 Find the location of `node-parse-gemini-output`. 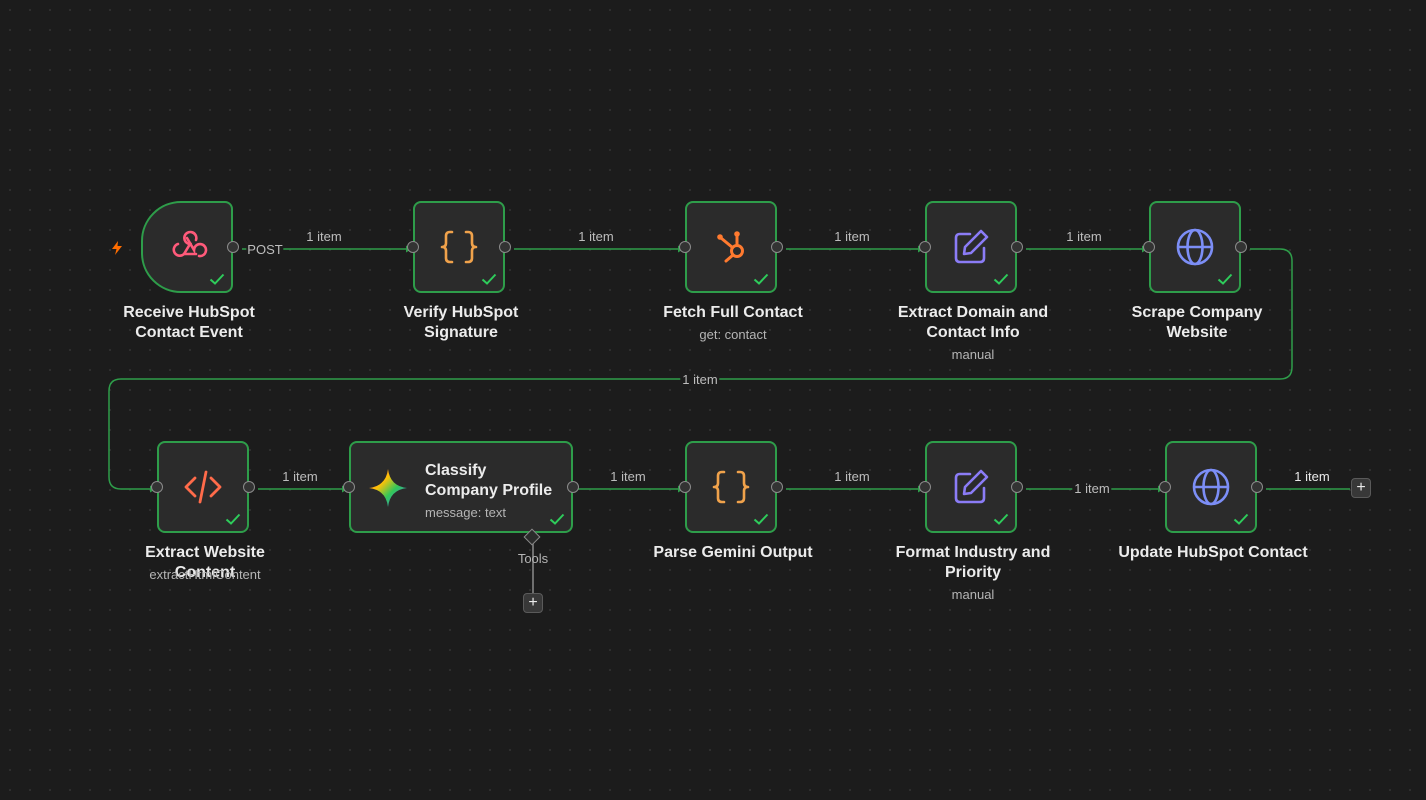

node-parse-gemini-output is located at coordinates (731, 487).